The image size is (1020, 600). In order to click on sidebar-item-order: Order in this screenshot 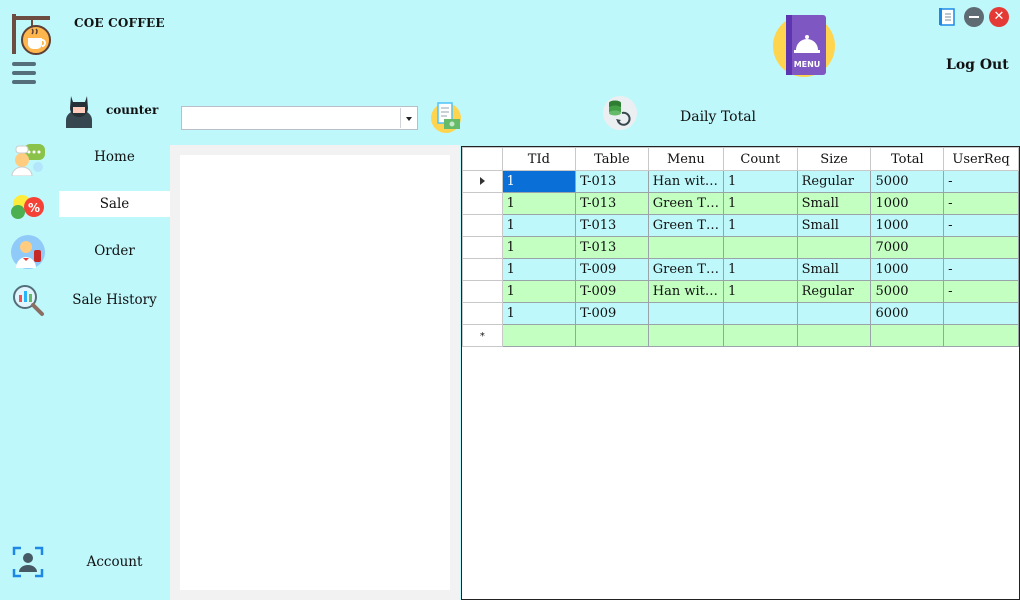, I will do `click(114, 251)`.